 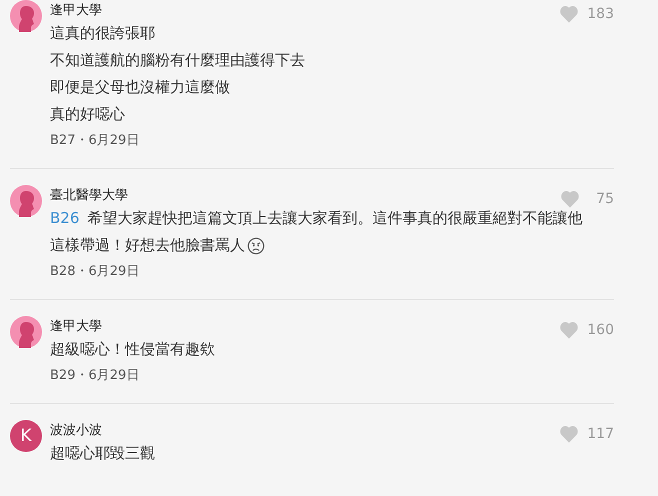 What do you see at coordinates (147, 245) in the screenshot?
I see `comment-text: 這樣帶過！好想去他臉書罵人` at bounding box center [147, 245].